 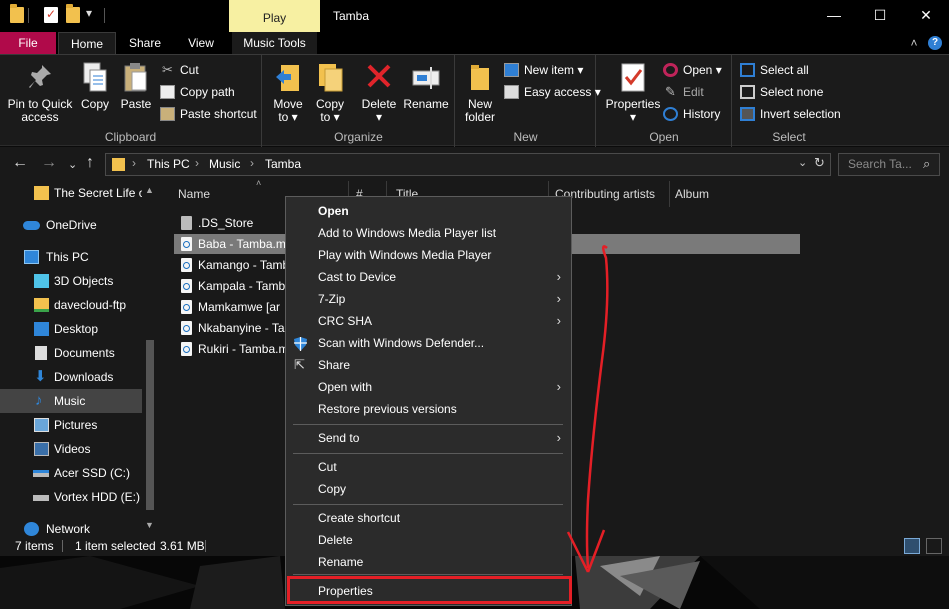 What do you see at coordinates (145, 43) in the screenshot?
I see `tab-share: Share` at bounding box center [145, 43].